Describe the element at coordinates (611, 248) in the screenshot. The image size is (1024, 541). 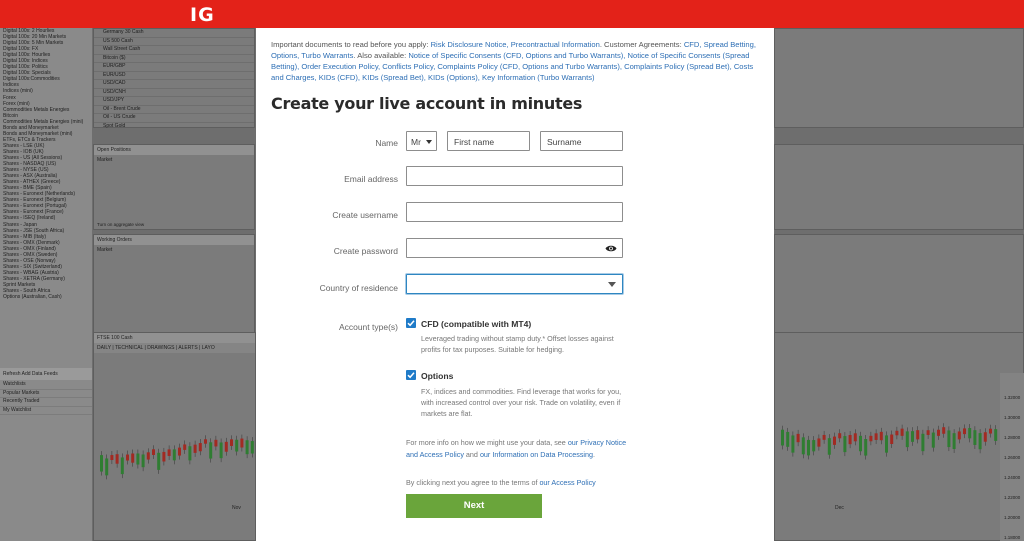
I see `show-password-eye-icon` at that location.